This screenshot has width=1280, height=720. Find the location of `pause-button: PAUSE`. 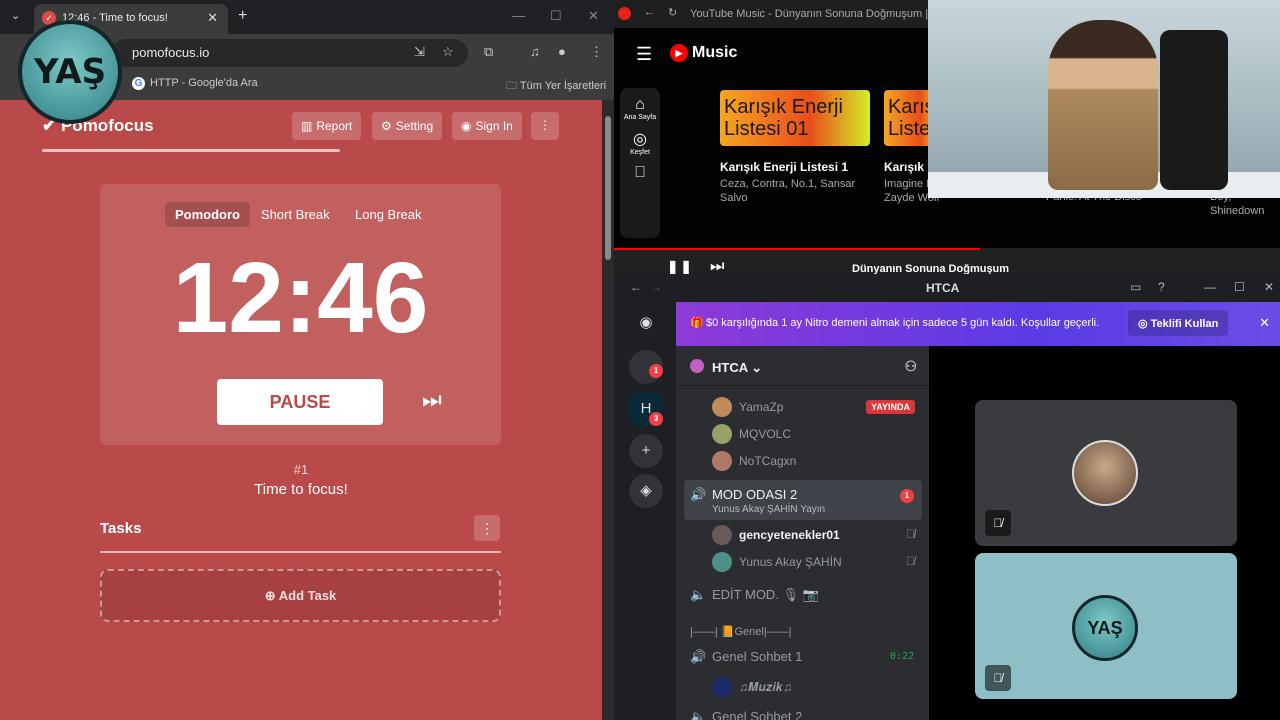

pause-button: PAUSE is located at coordinates (300, 402).